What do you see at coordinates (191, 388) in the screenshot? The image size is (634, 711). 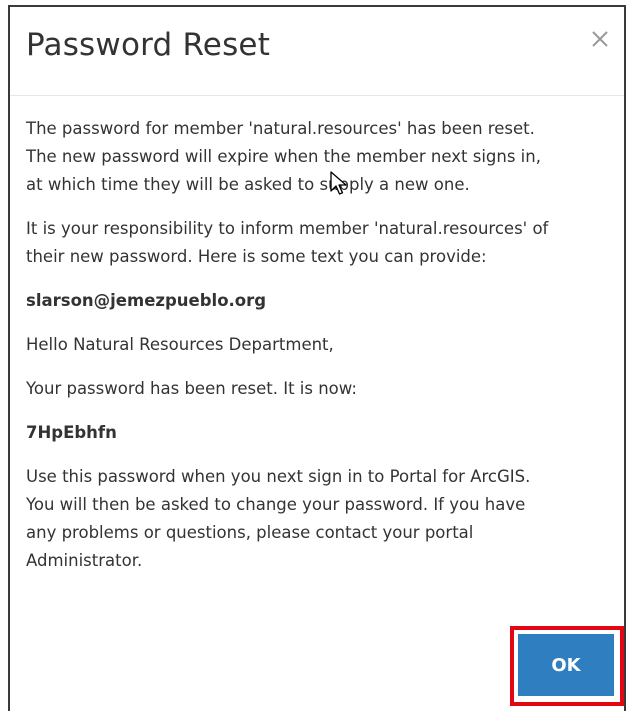 I see `reset-notice-text: Your password has been reset. It is now:` at bounding box center [191, 388].